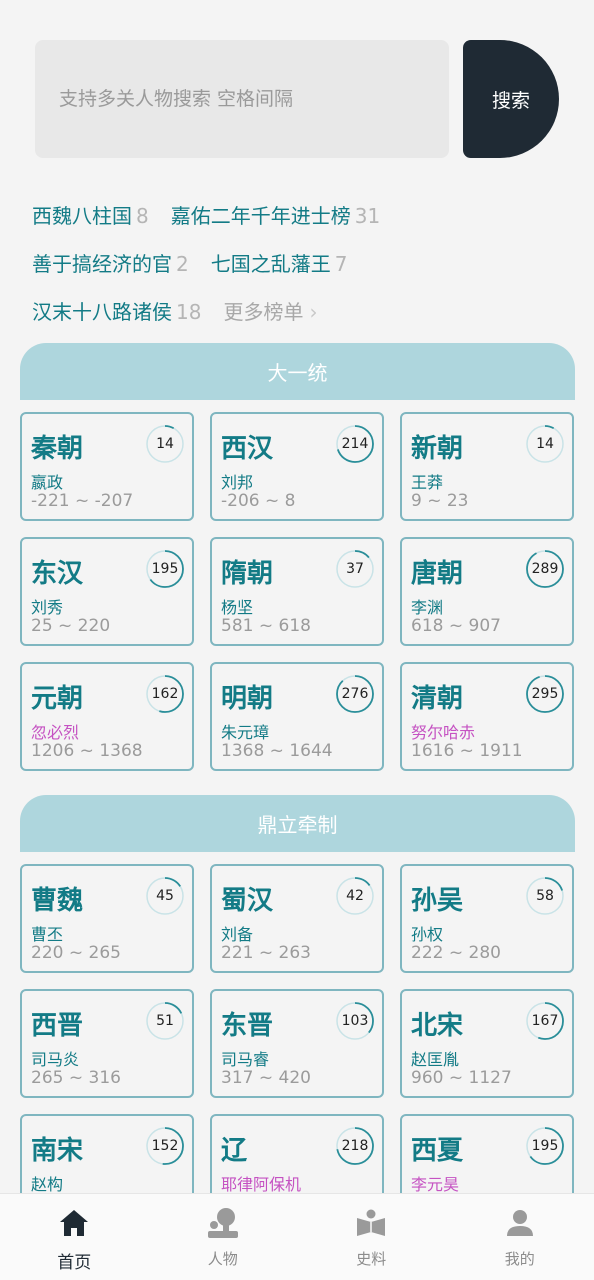 The height and width of the screenshot is (1280, 594). Describe the element at coordinates (519, 1259) in the screenshot. I see `nav-label: 我的` at that location.